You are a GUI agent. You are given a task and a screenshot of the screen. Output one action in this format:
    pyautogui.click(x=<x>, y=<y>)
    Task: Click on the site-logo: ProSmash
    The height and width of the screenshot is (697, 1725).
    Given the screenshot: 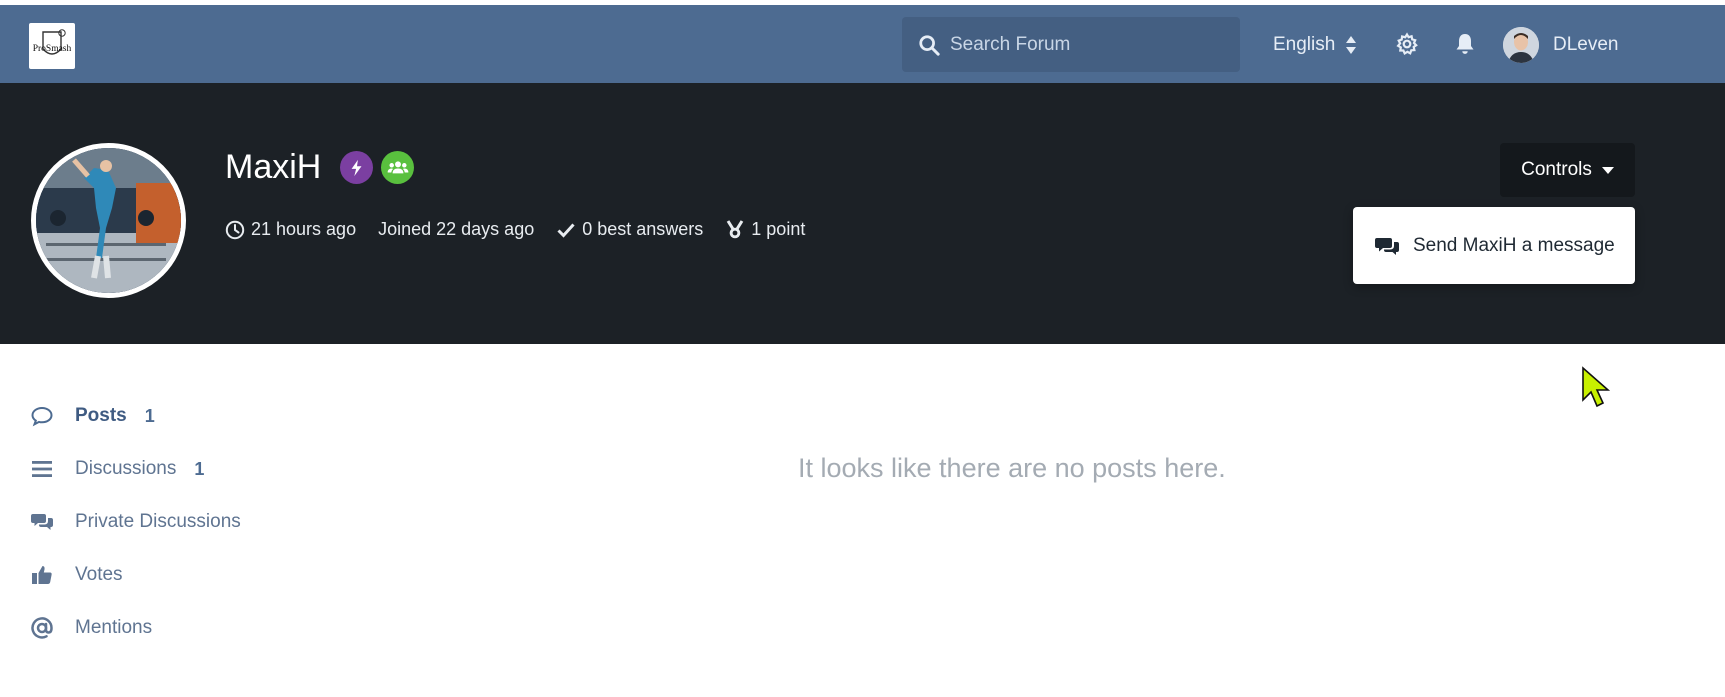 What is the action you would take?
    pyautogui.click(x=52, y=46)
    